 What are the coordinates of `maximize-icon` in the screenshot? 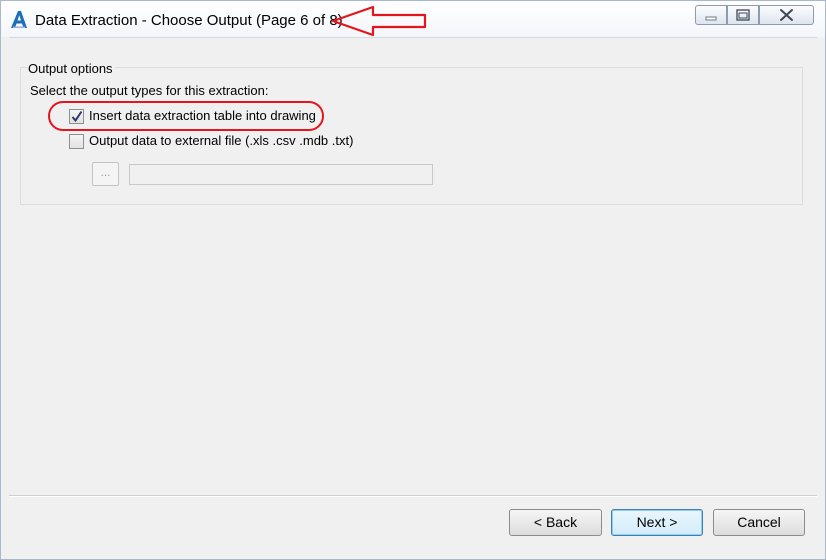 It's located at (743, 15).